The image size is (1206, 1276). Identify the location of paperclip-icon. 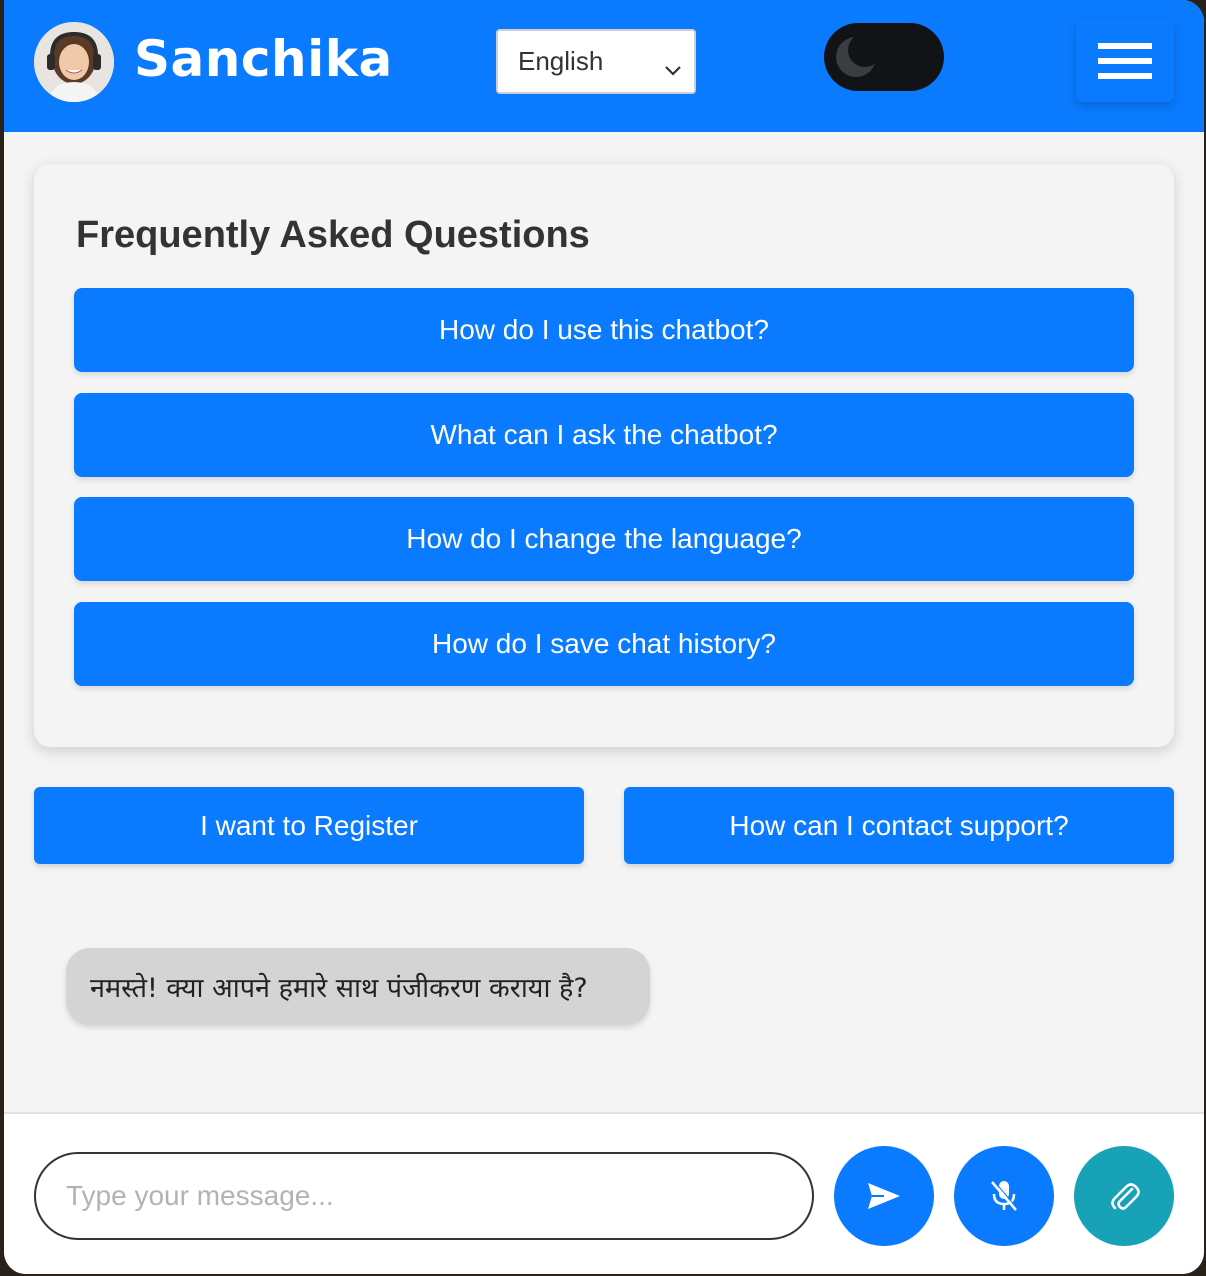
(1125, 1196).